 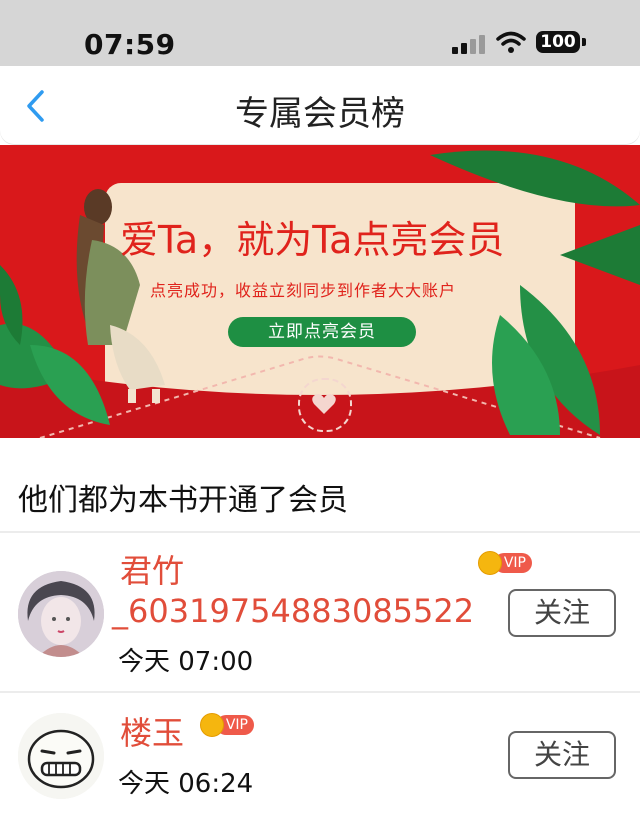 I want to click on wifi-icon, so click(x=511, y=42).